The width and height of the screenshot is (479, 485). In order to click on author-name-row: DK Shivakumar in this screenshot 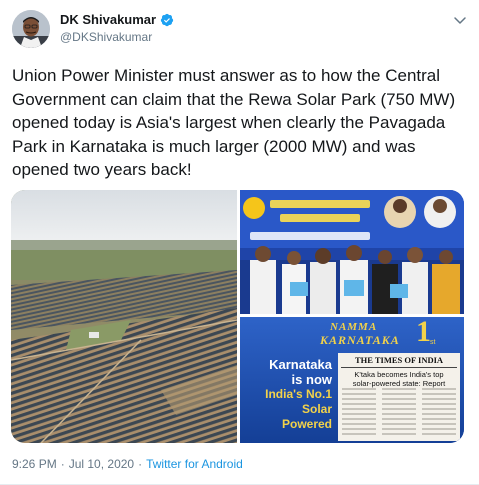, I will do `click(117, 19)`.